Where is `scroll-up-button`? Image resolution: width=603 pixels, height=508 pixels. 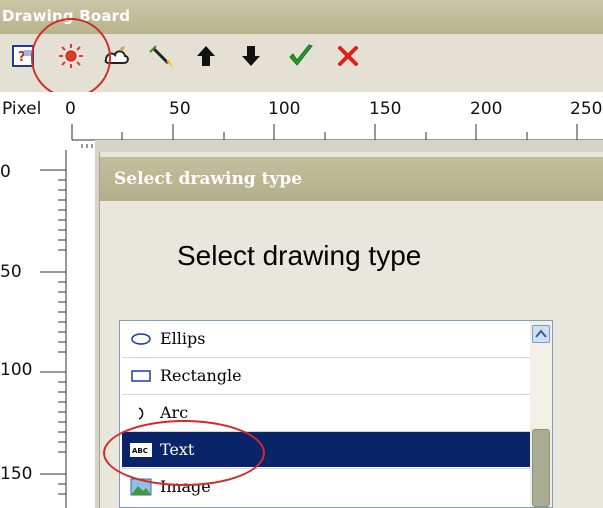 scroll-up-button is located at coordinates (541, 334).